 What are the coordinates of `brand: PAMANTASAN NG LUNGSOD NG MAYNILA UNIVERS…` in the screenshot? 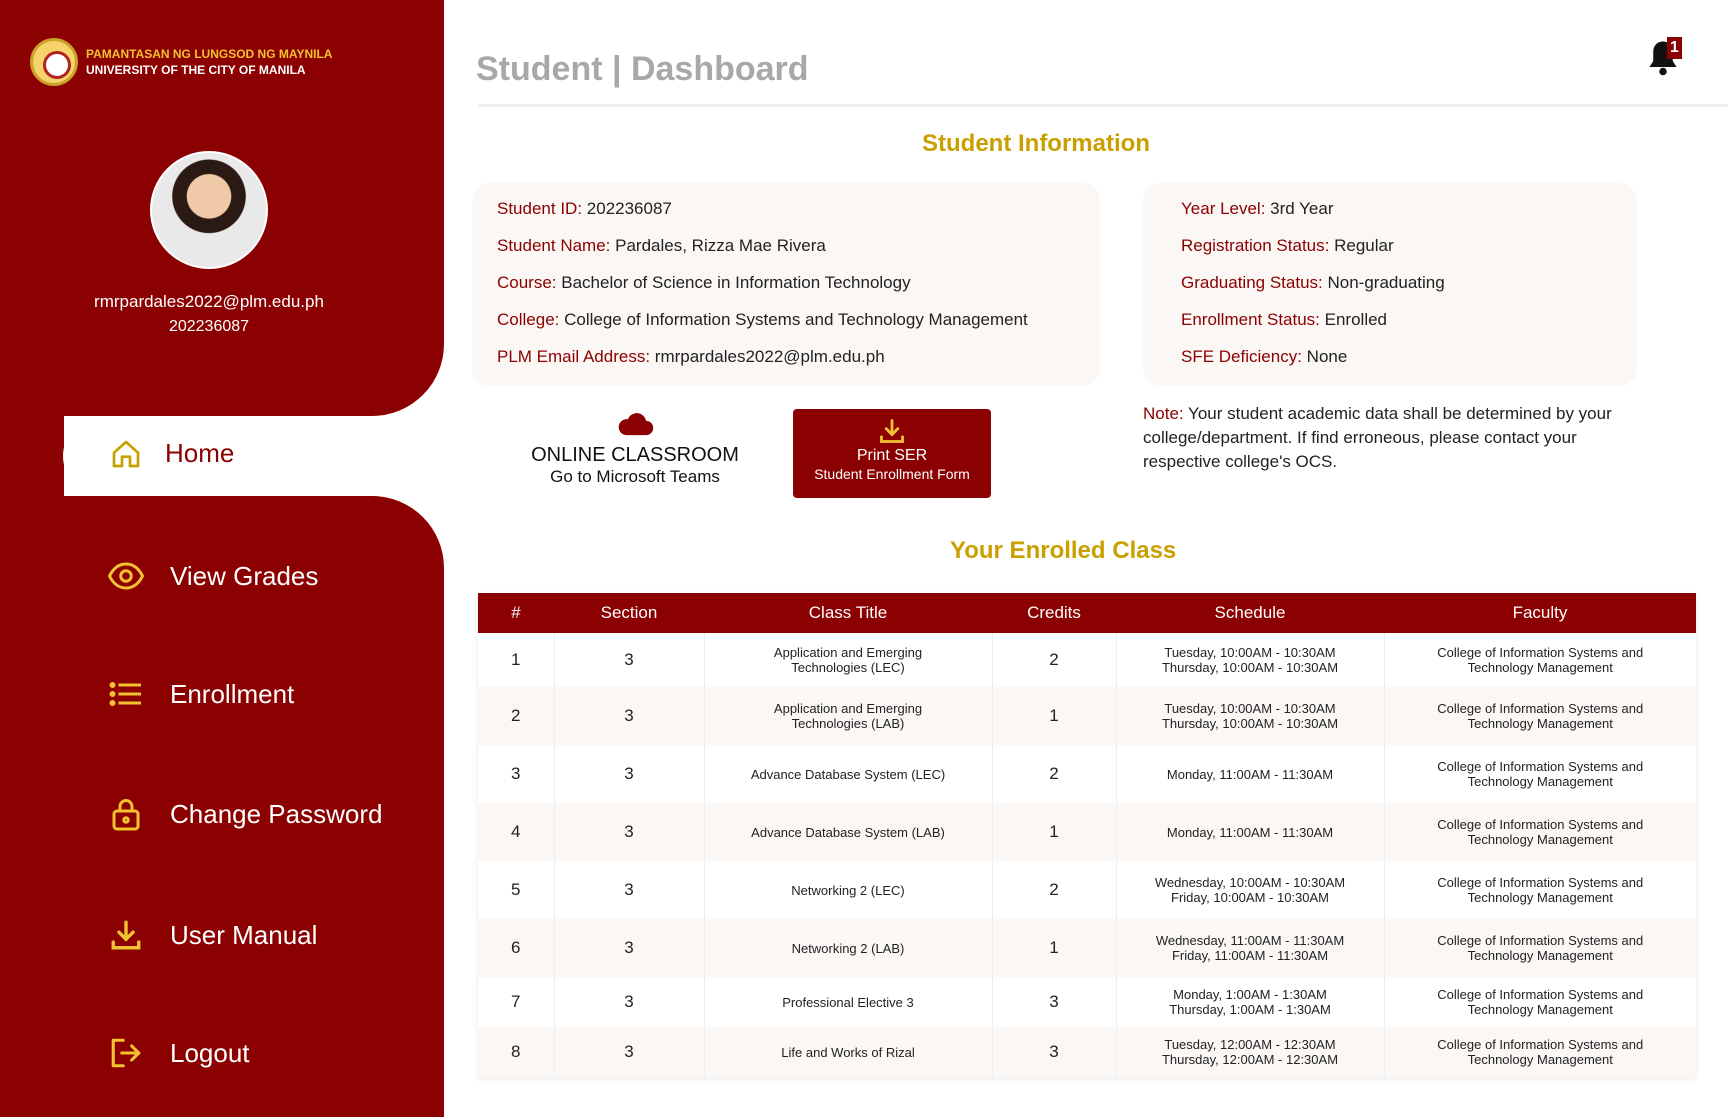 It's located at (181, 62).